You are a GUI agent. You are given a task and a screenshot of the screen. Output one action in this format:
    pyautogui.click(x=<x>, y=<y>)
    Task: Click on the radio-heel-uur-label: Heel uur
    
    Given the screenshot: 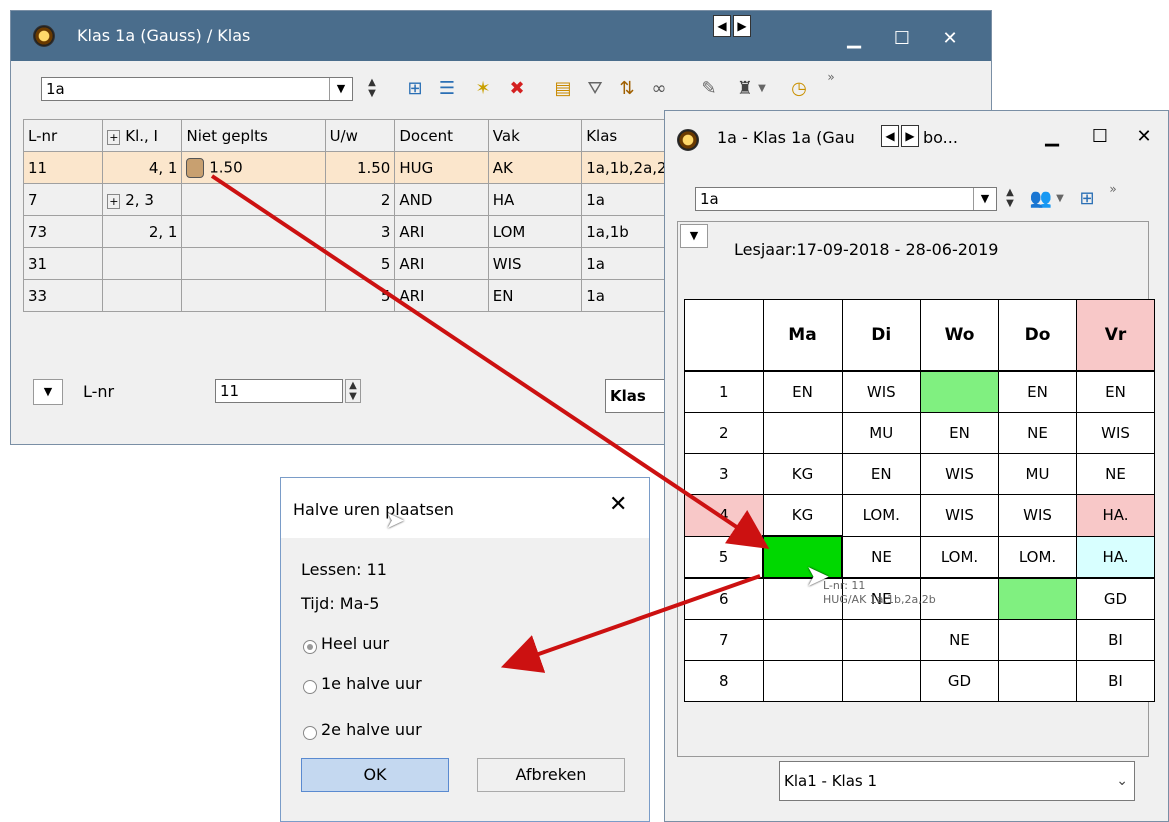 What is the action you would take?
    pyautogui.click(x=355, y=643)
    